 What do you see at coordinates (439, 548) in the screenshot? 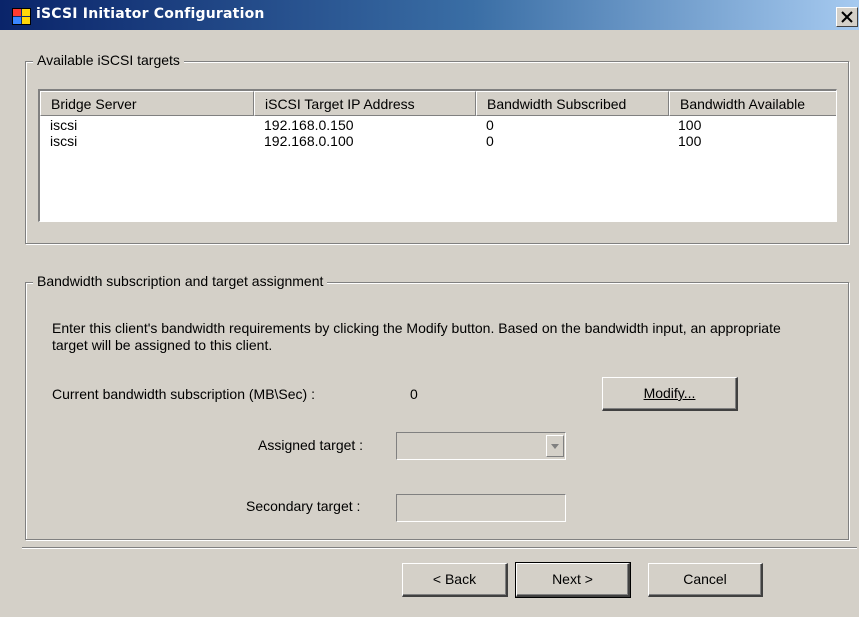
I see `footer-separator-highlight` at bounding box center [439, 548].